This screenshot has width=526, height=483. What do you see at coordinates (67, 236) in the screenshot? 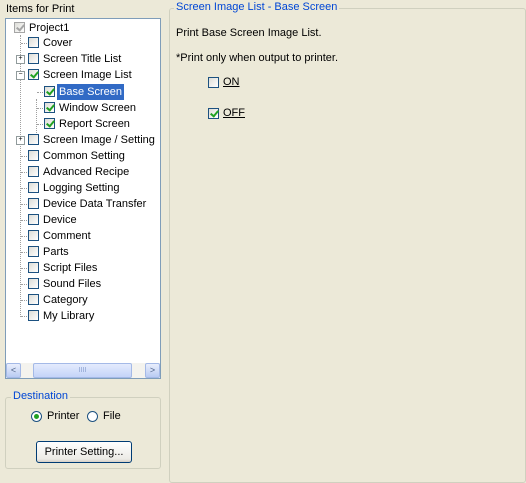
I see `tree-item-label: Comment` at bounding box center [67, 236].